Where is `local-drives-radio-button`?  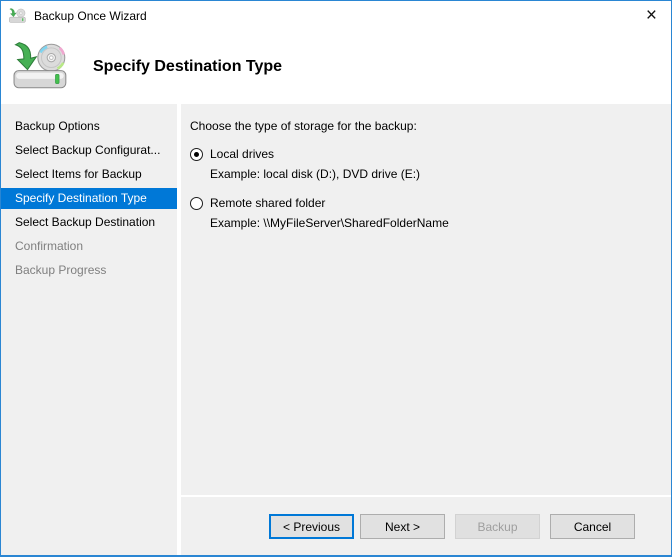 local-drives-radio-button is located at coordinates (196, 154).